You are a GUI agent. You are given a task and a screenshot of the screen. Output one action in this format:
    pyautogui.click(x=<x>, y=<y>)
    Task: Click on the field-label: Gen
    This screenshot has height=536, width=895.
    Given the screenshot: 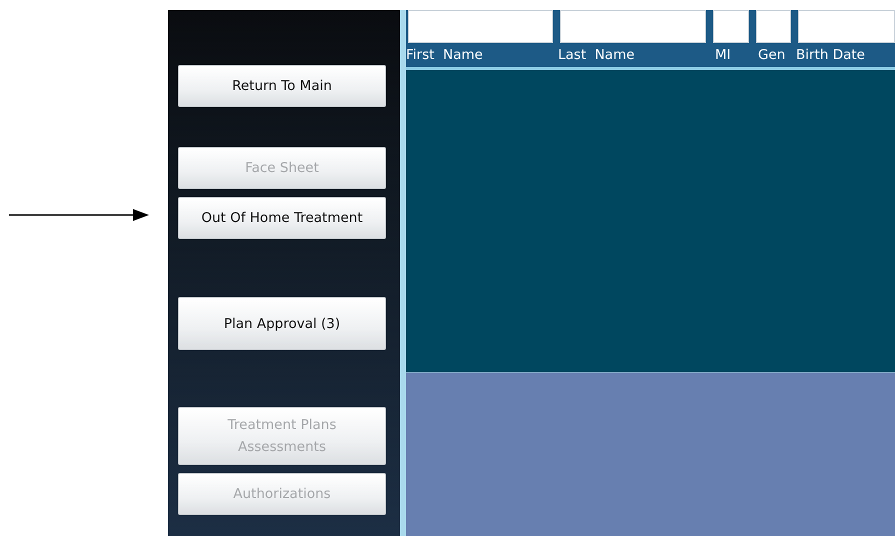 What is the action you would take?
    pyautogui.click(x=772, y=55)
    